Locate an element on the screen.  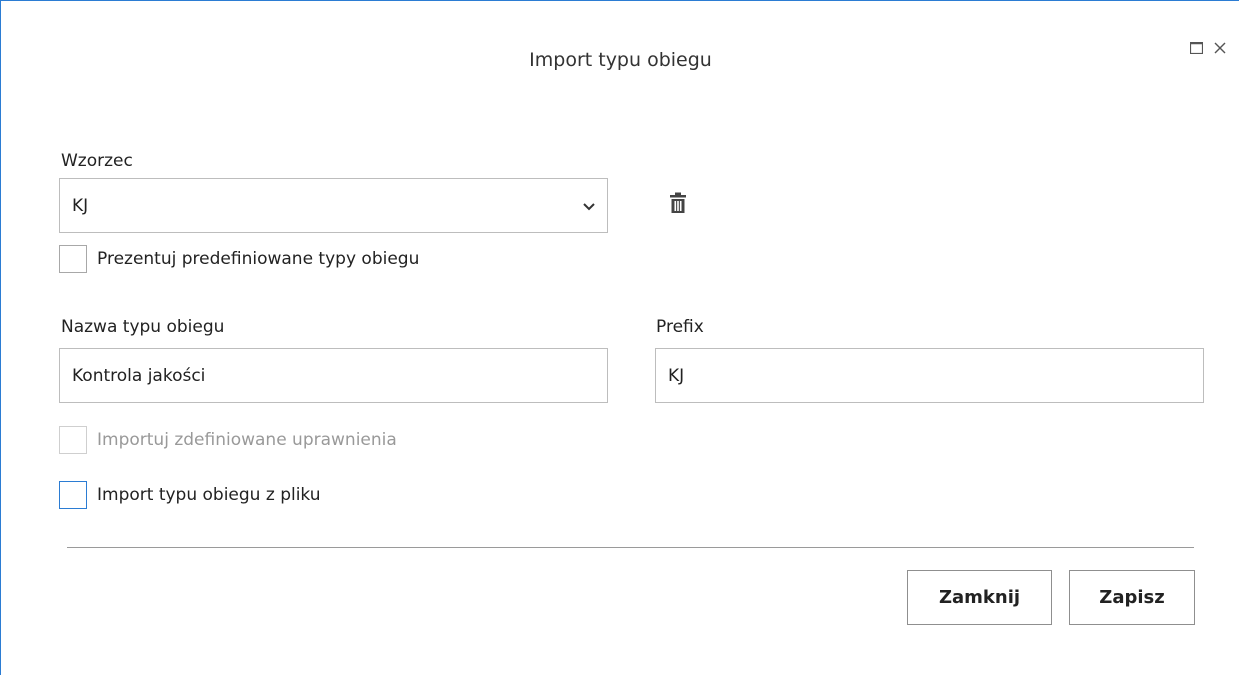
prefix-label: Prefix is located at coordinates (680, 327).